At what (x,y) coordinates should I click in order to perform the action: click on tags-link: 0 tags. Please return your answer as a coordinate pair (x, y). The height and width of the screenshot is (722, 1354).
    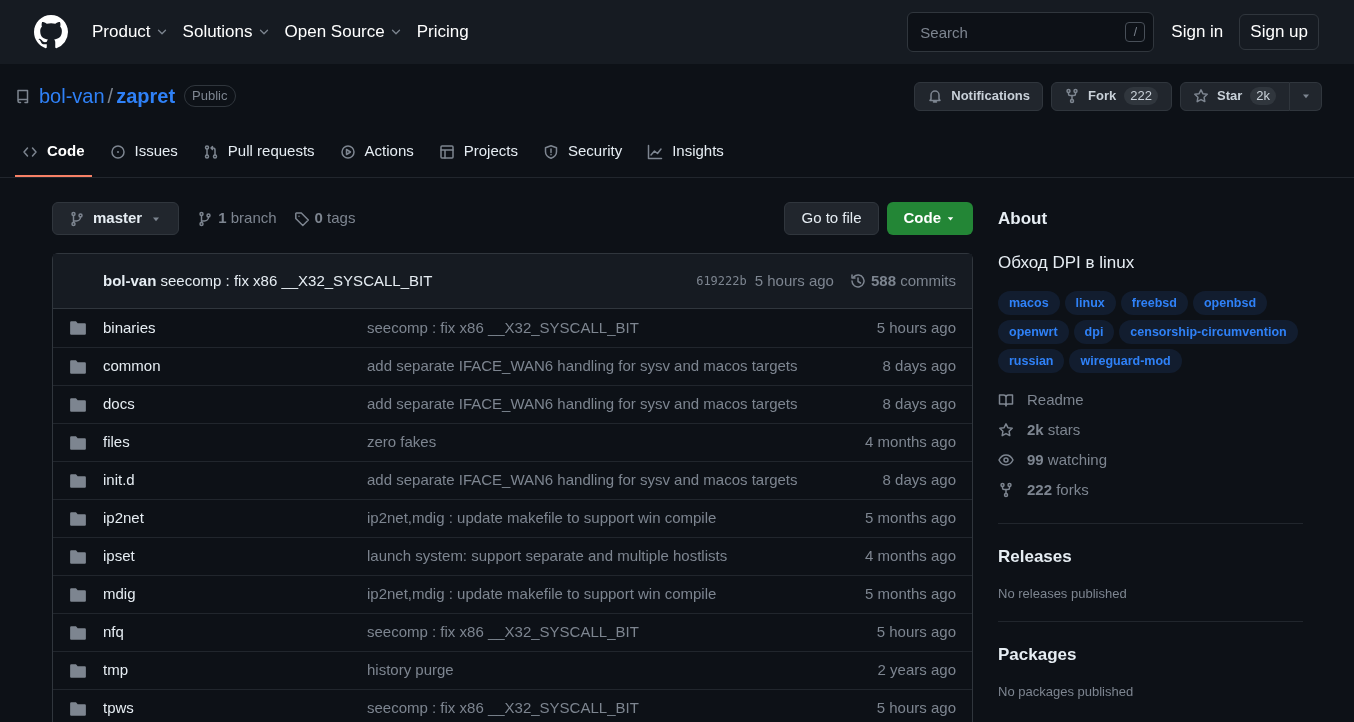
    Looking at the image, I should click on (324, 218).